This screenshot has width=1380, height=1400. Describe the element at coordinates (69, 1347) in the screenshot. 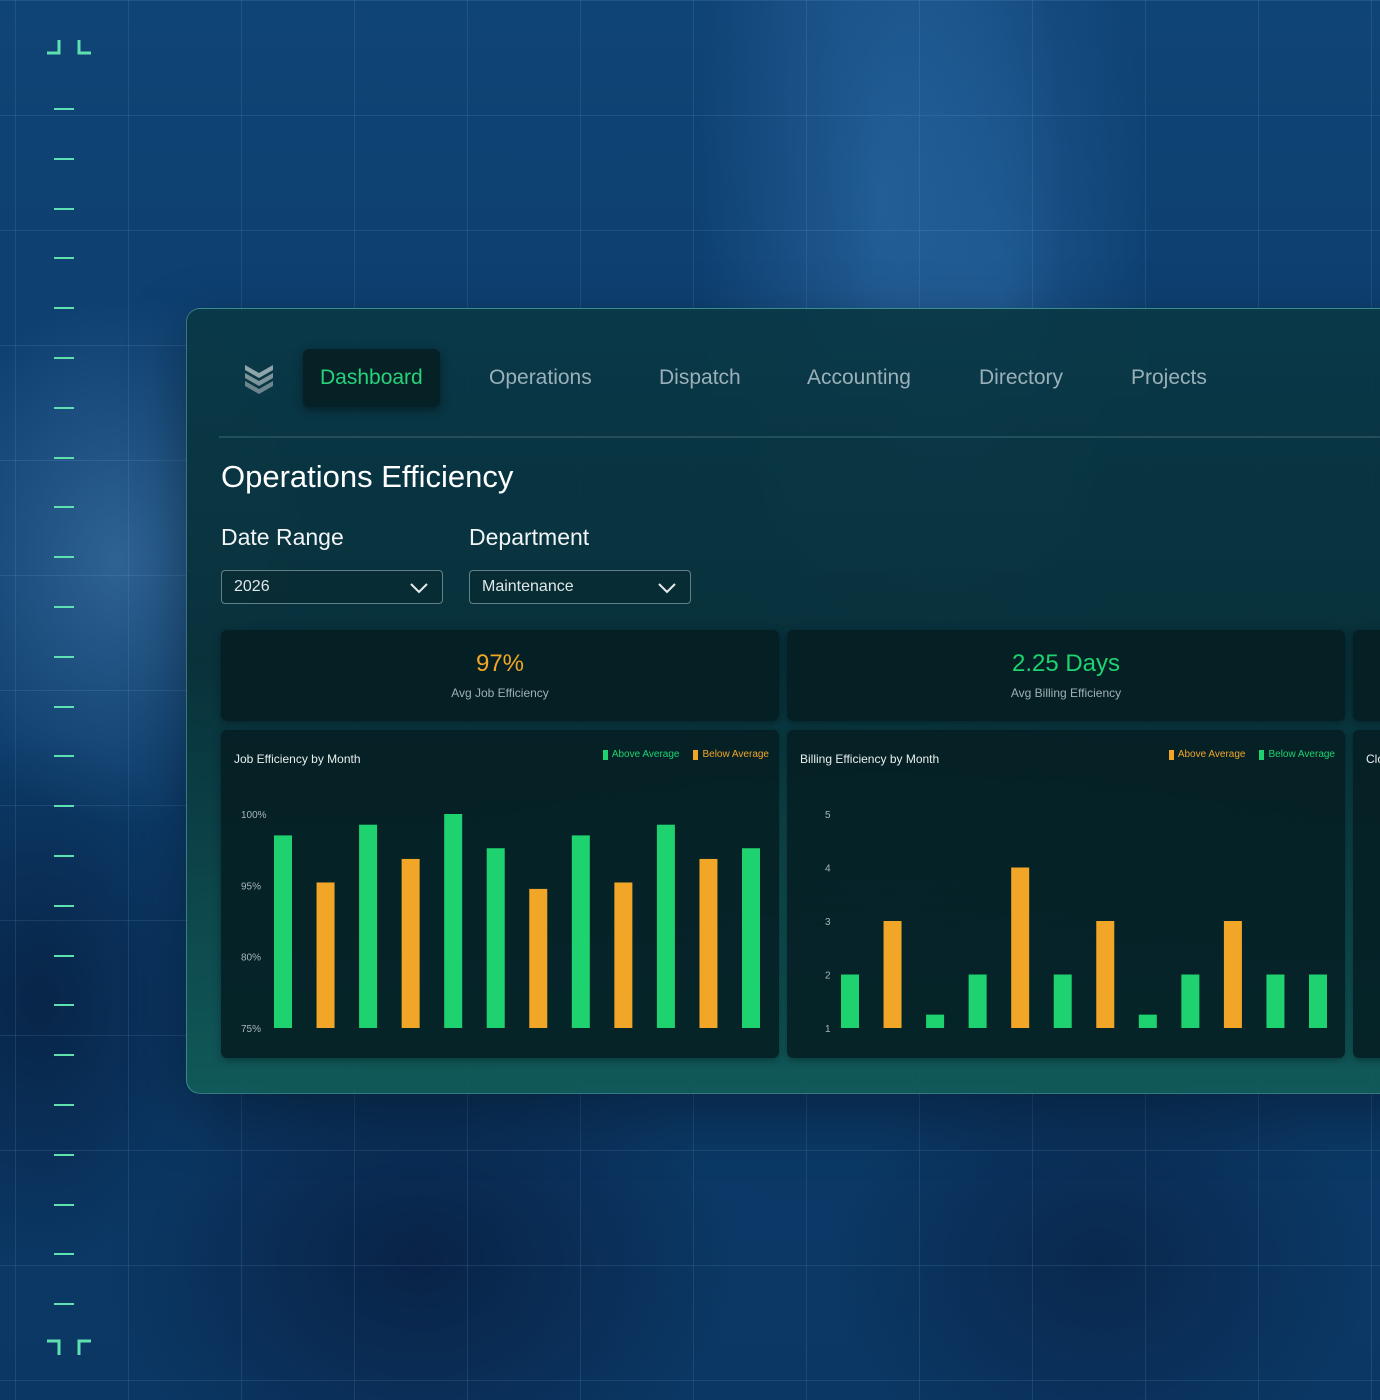

I see `corner-bracket-bottom-icon` at that location.